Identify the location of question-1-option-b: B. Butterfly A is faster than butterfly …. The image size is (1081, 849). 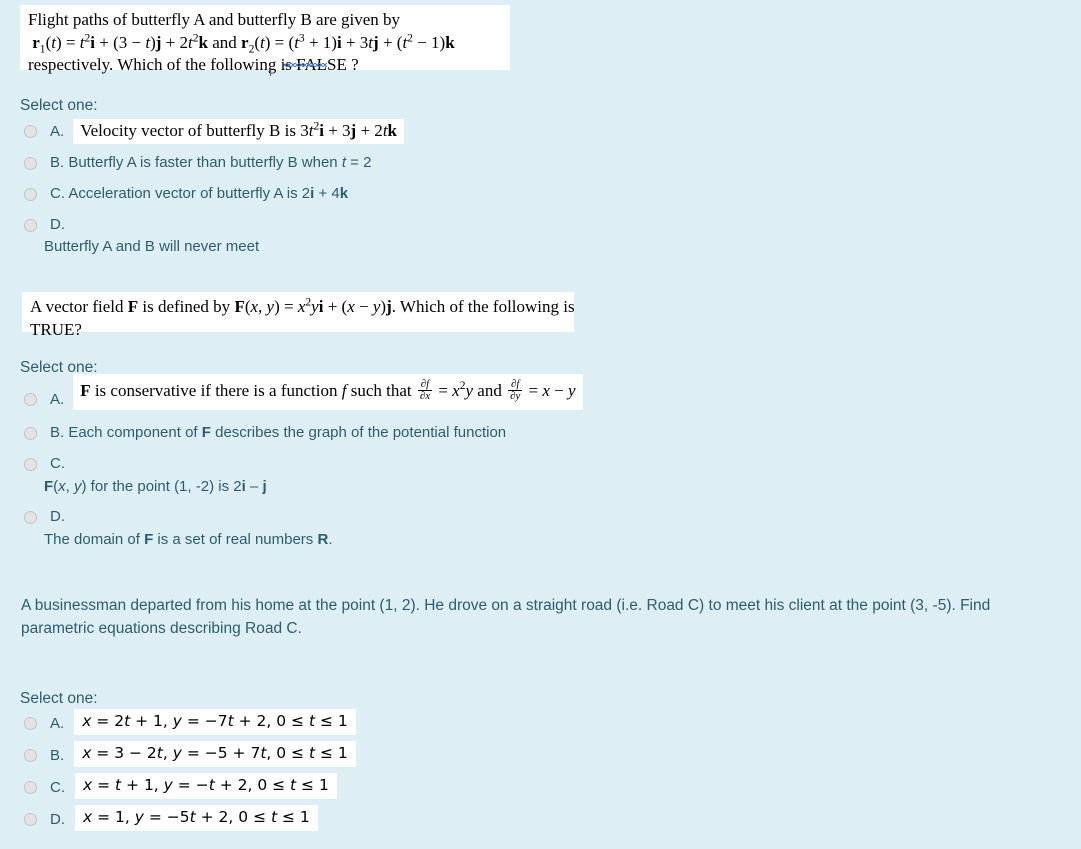
(197, 162).